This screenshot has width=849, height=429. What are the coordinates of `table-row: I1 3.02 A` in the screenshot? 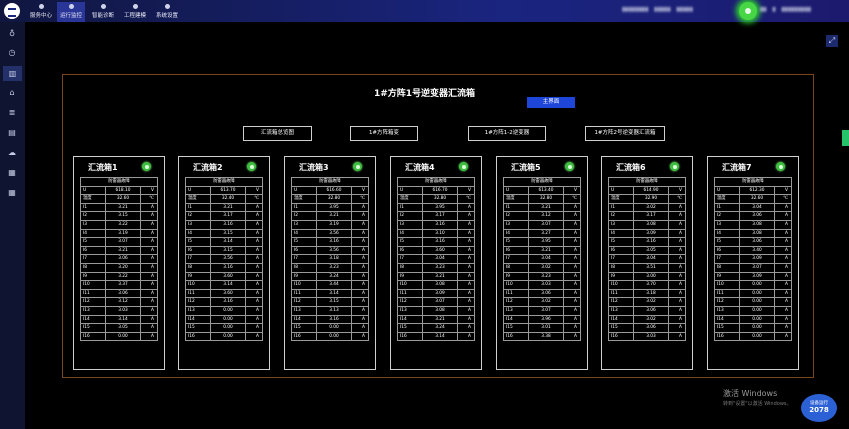 It's located at (647, 208).